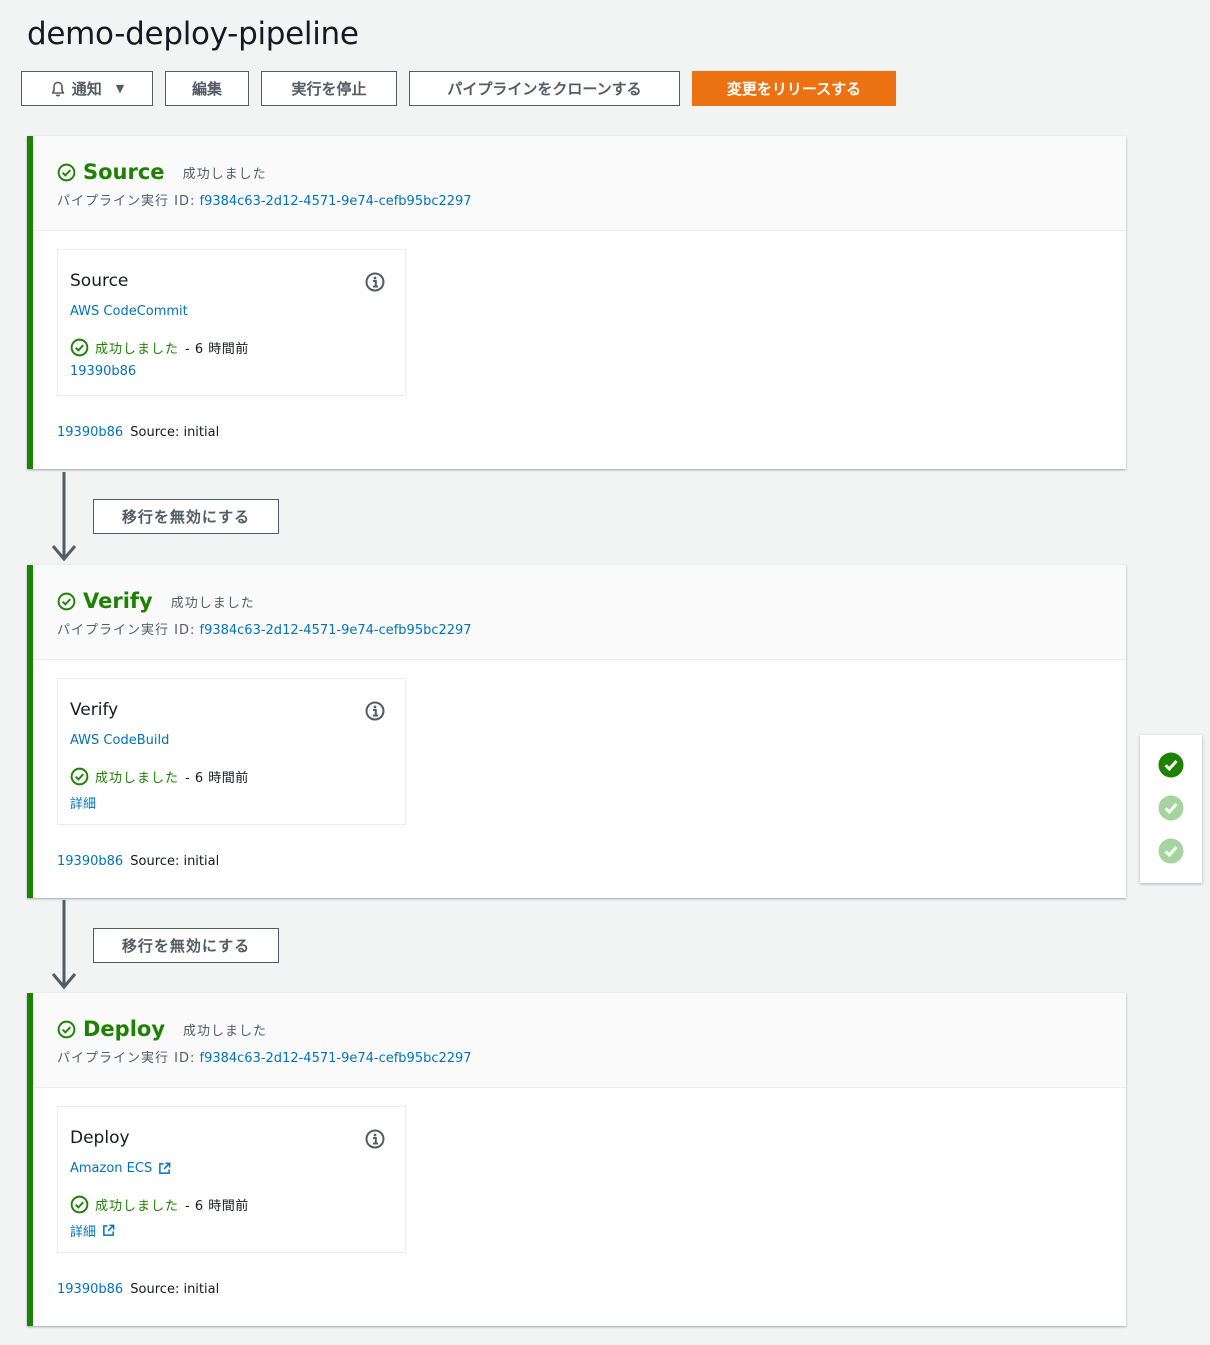  What do you see at coordinates (111, 1168) in the screenshot?
I see `provider-link: Amazon ECS` at bounding box center [111, 1168].